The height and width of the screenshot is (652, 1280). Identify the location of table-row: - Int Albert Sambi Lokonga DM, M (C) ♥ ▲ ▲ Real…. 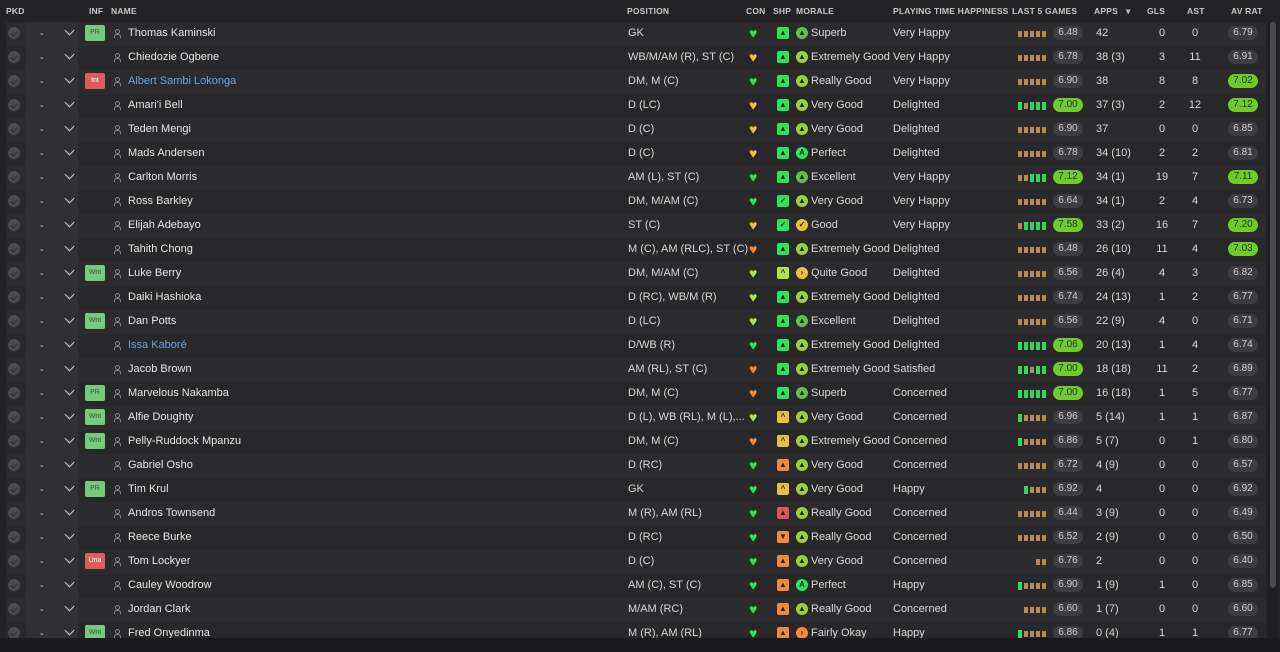
(636, 82).